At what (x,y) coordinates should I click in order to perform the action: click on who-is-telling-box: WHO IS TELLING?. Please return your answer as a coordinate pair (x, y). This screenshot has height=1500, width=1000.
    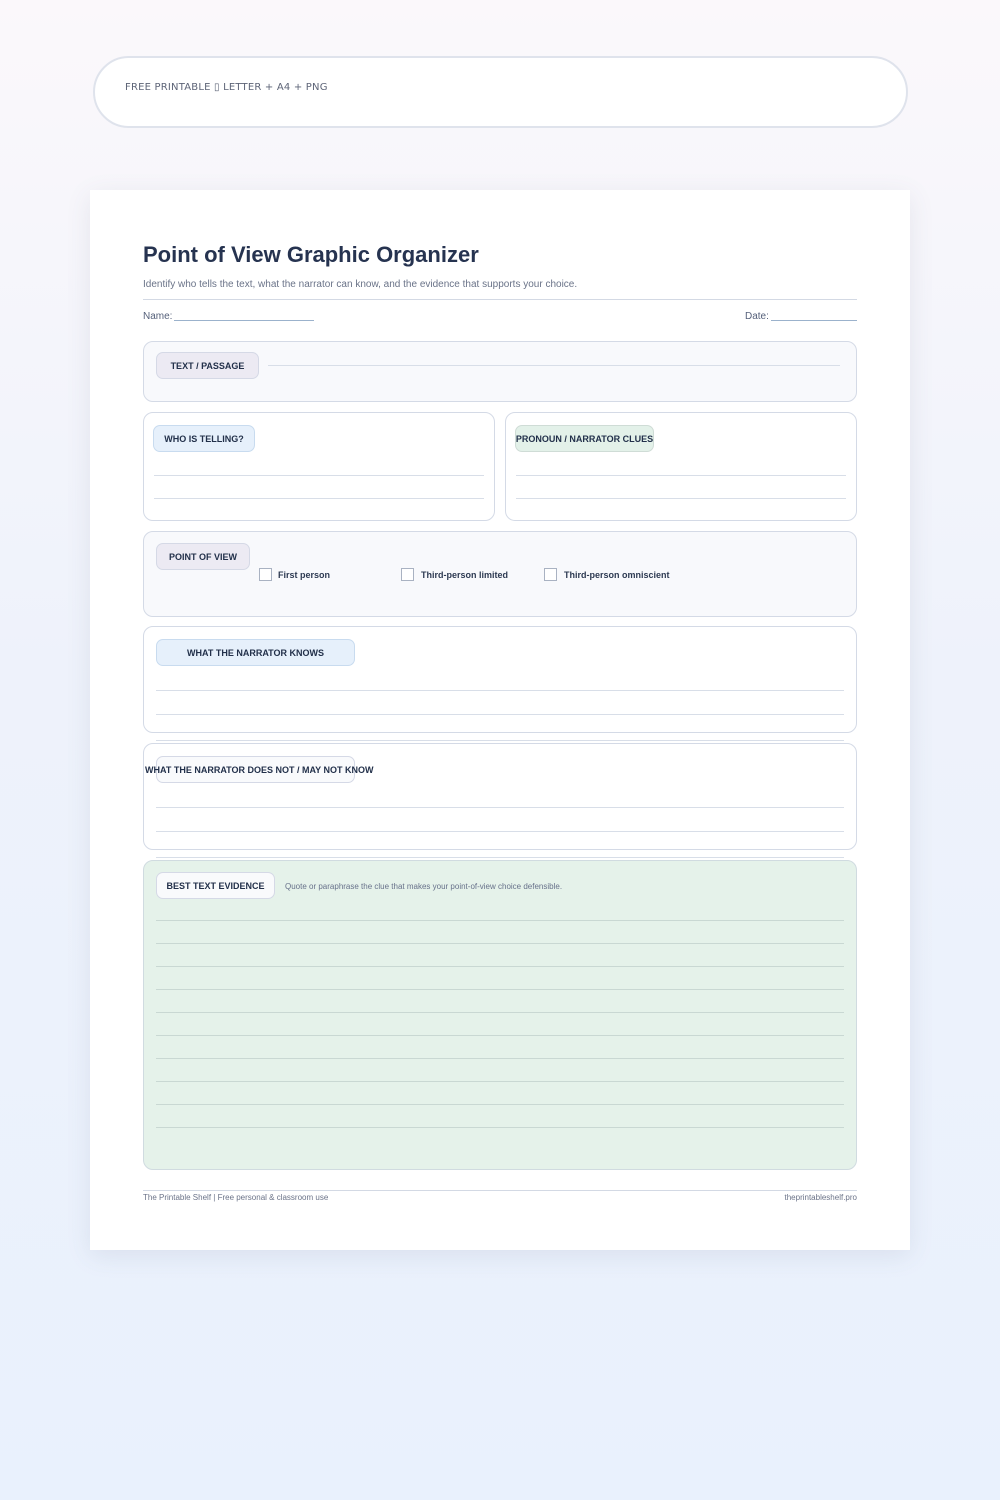
    Looking at the image, I should click on (319, 466).